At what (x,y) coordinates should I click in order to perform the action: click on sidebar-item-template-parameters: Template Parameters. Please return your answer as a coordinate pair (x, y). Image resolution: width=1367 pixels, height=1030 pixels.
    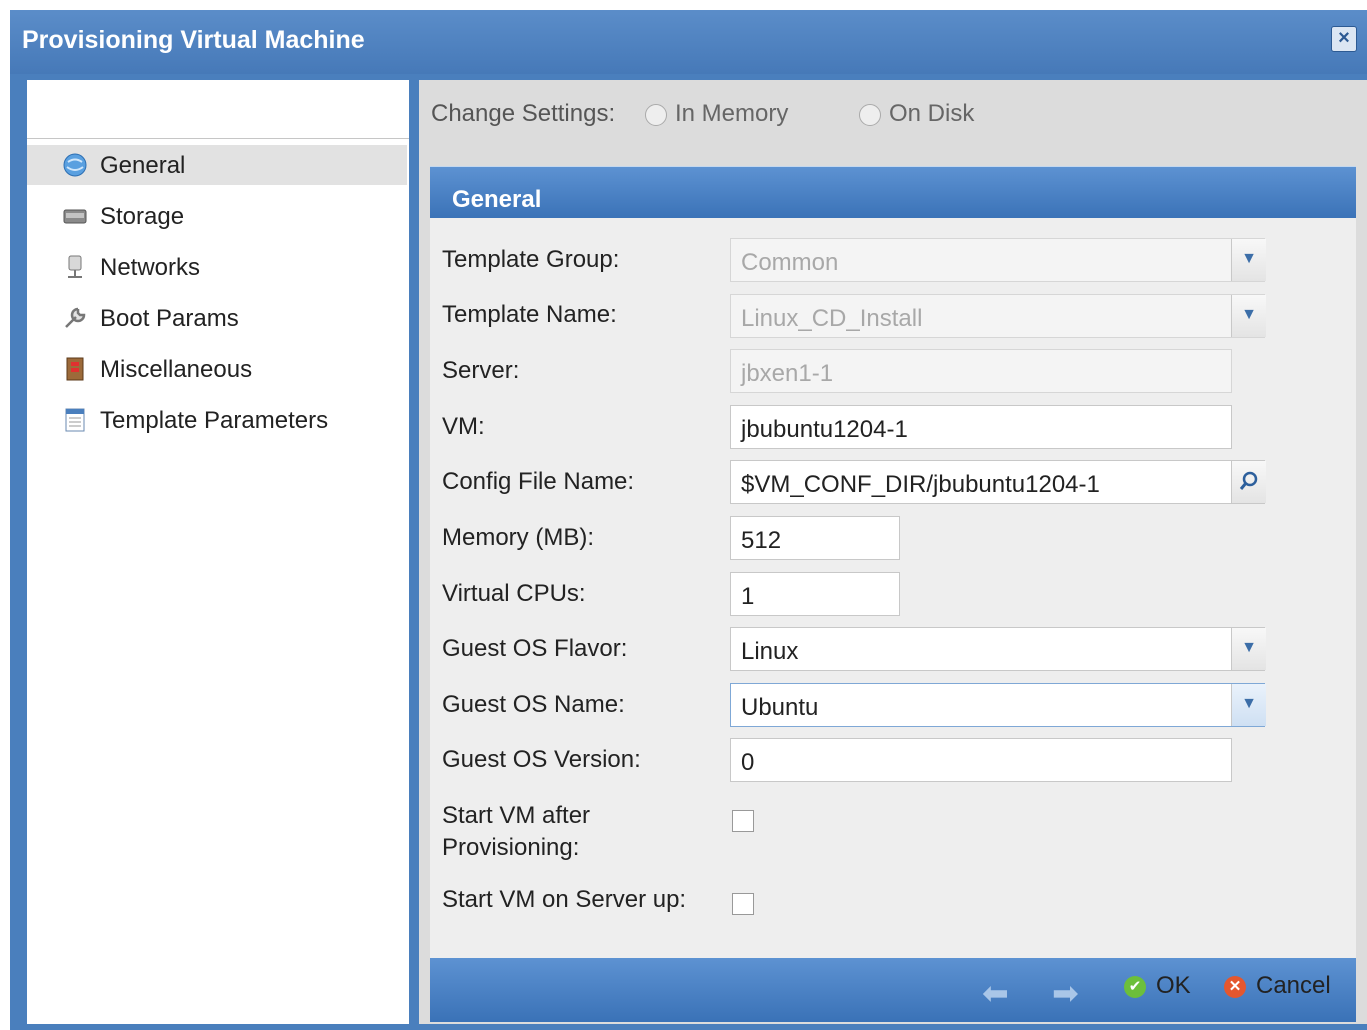
    Looking at the image, I should click on (217, 420).